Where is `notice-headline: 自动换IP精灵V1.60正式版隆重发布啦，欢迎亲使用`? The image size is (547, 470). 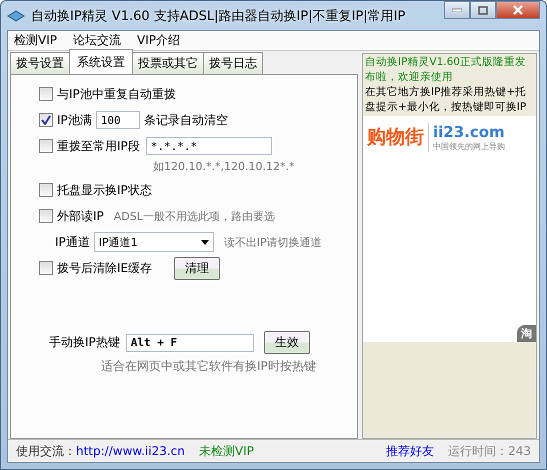
notice-headline: 自动换IP精灵V1.60正式版隆重发布啦，欢迎亲使用 is located at coordinates (446, 70).